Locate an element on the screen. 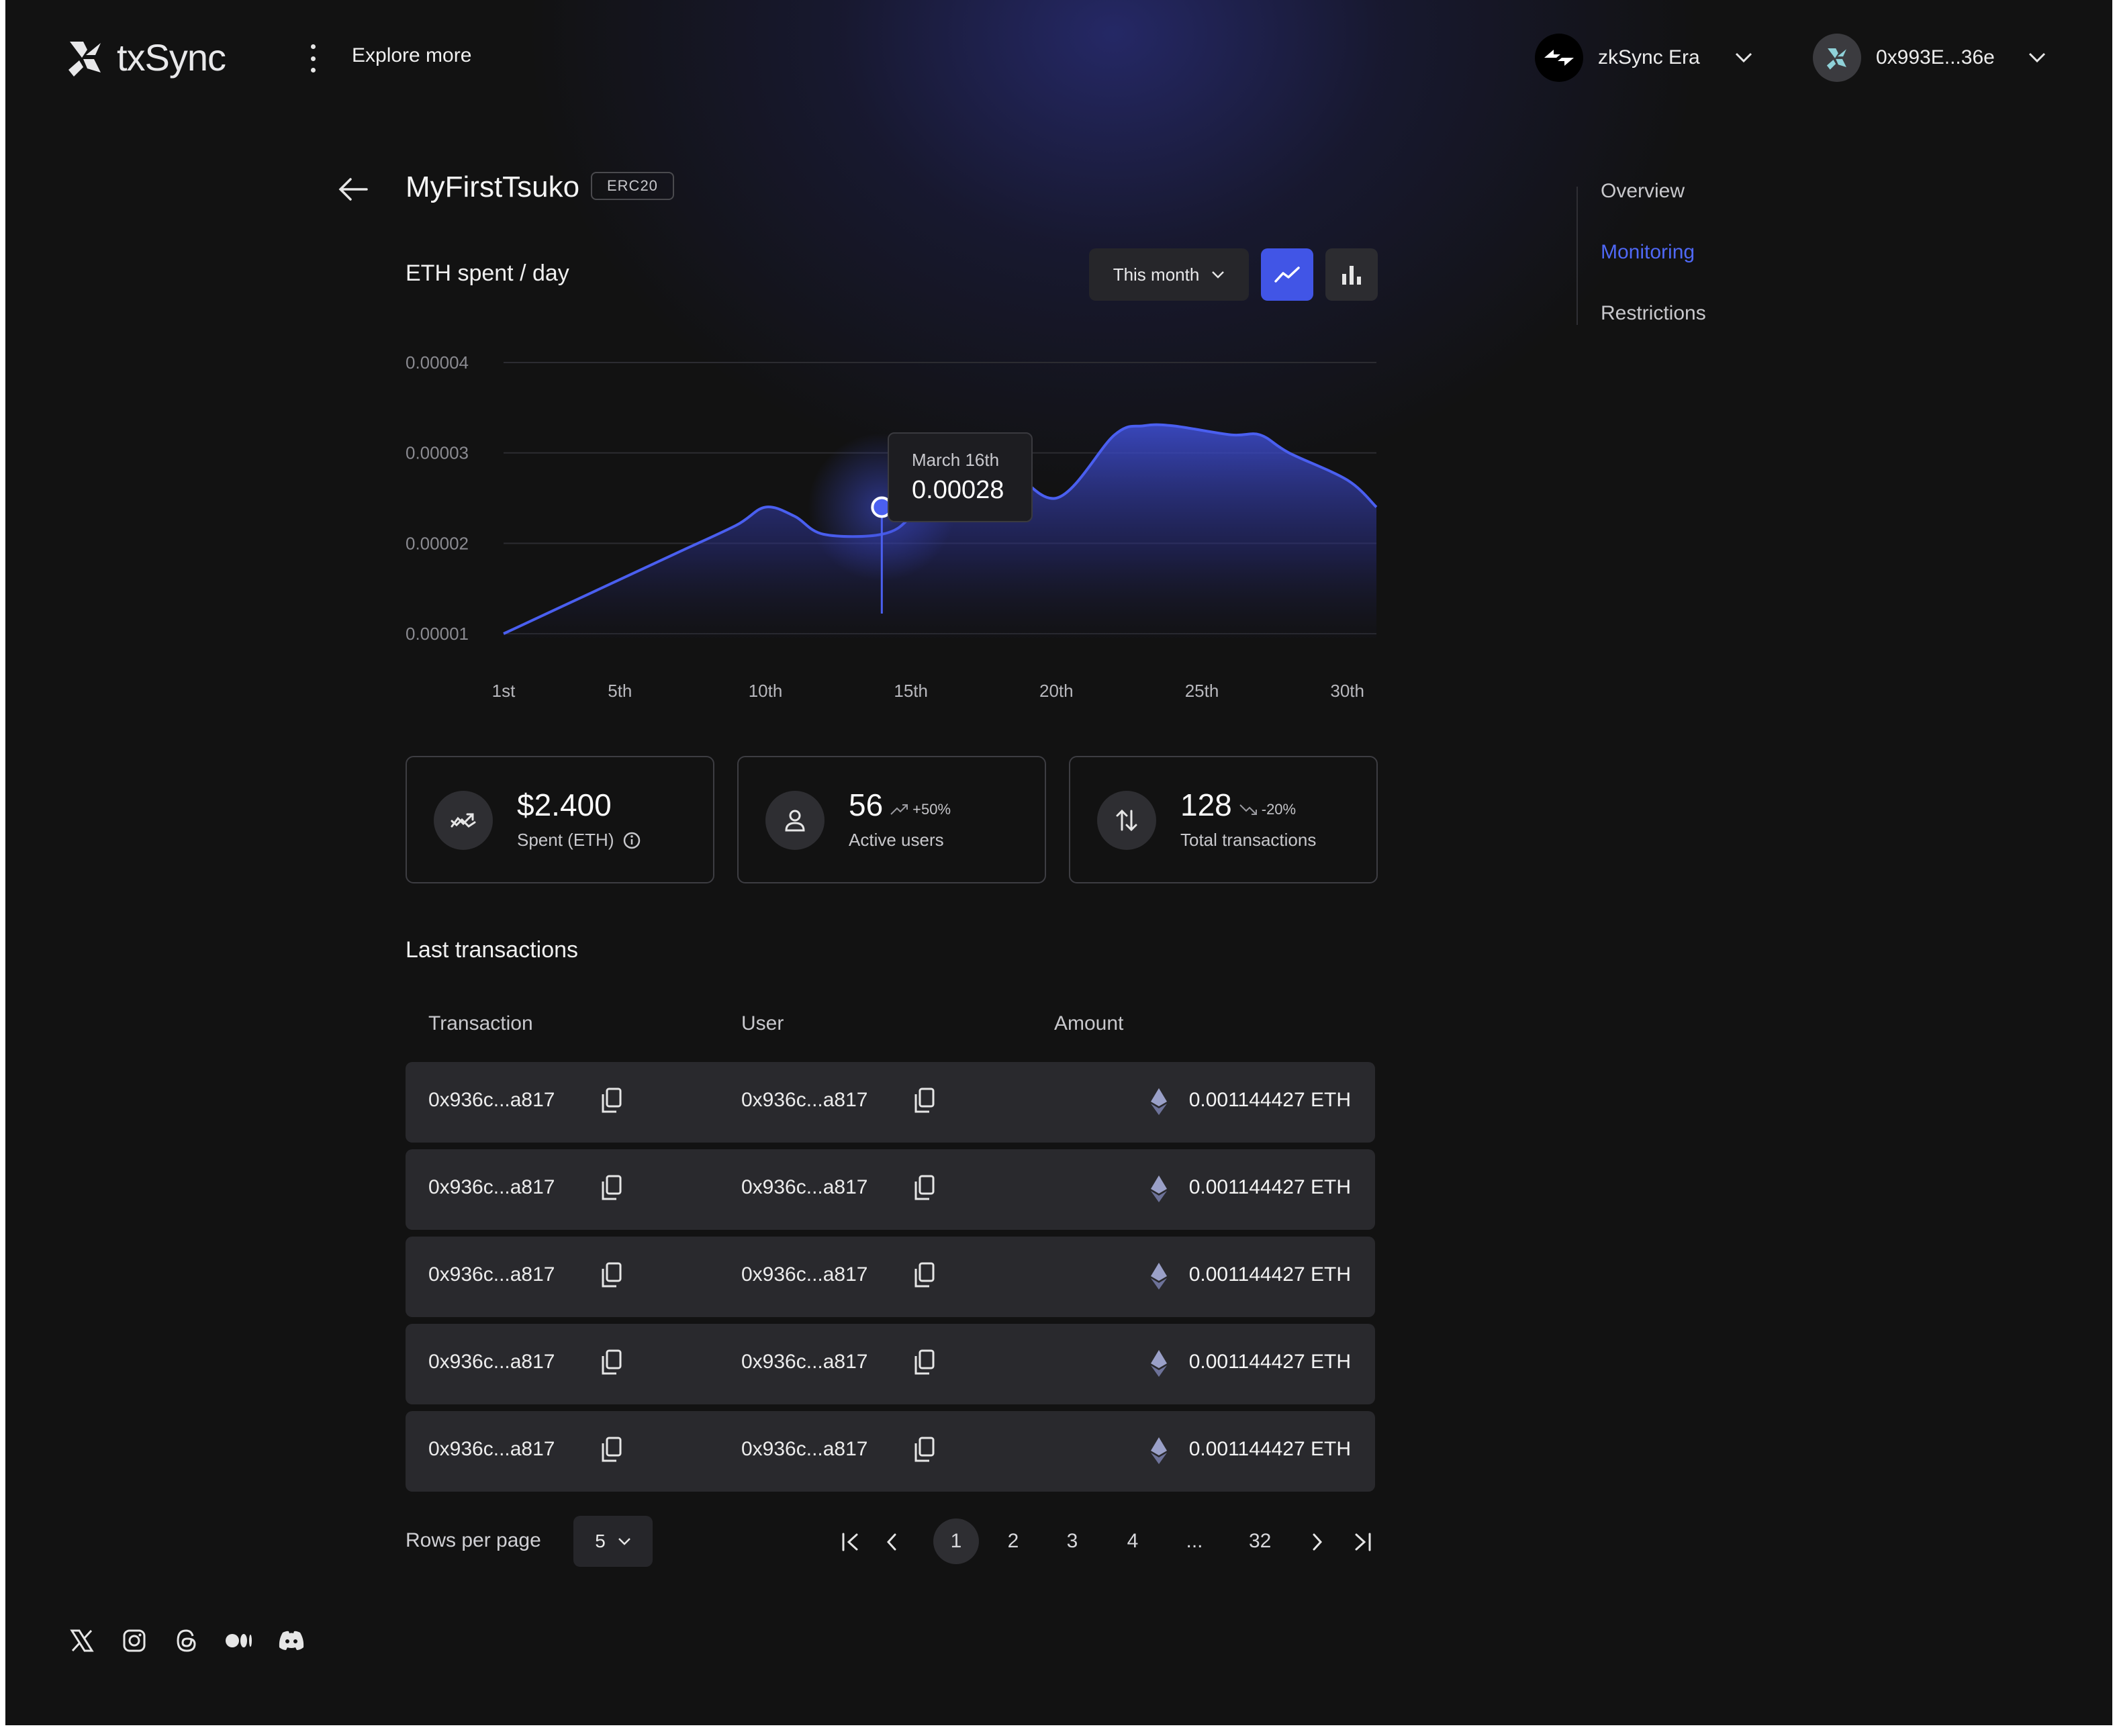  side-nav-restrictions: Restrictions is located at coordinates (1653, 313).